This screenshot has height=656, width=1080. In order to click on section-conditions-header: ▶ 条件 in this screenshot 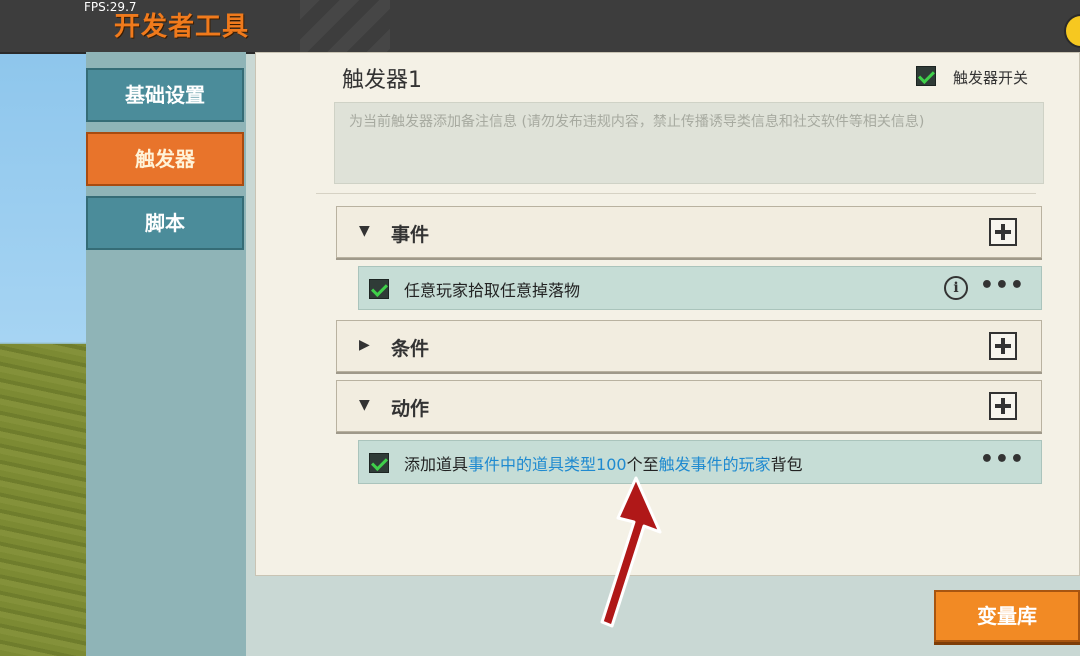, I will do `click(689, 346)`.